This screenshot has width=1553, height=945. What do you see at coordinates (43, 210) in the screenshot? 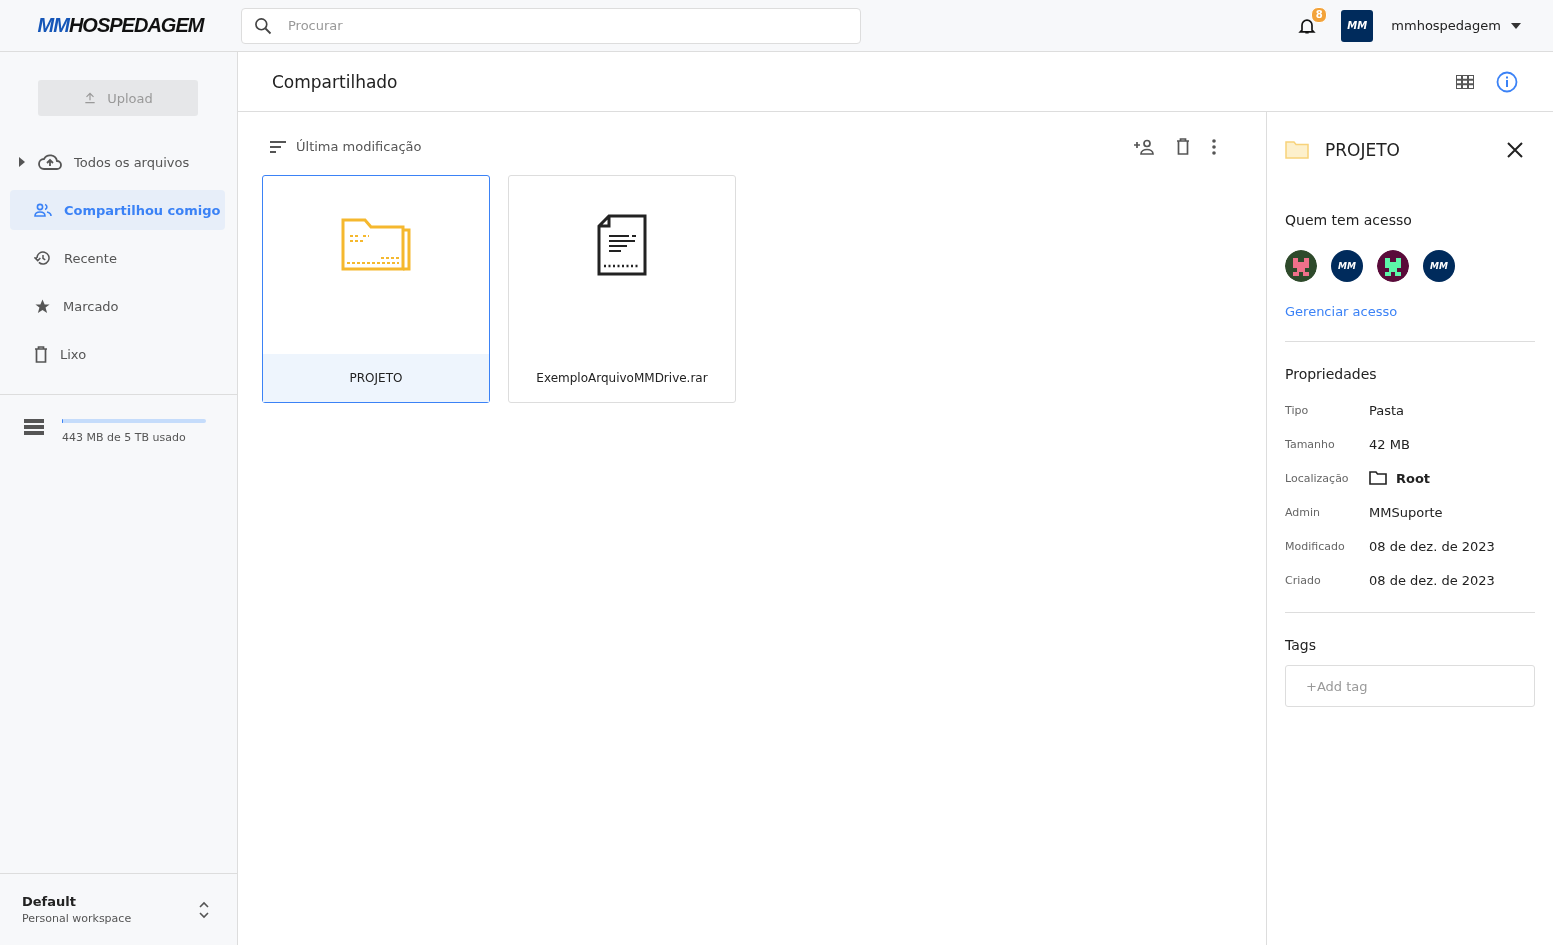
I see `people-icon` at bounding box center [43, 210].